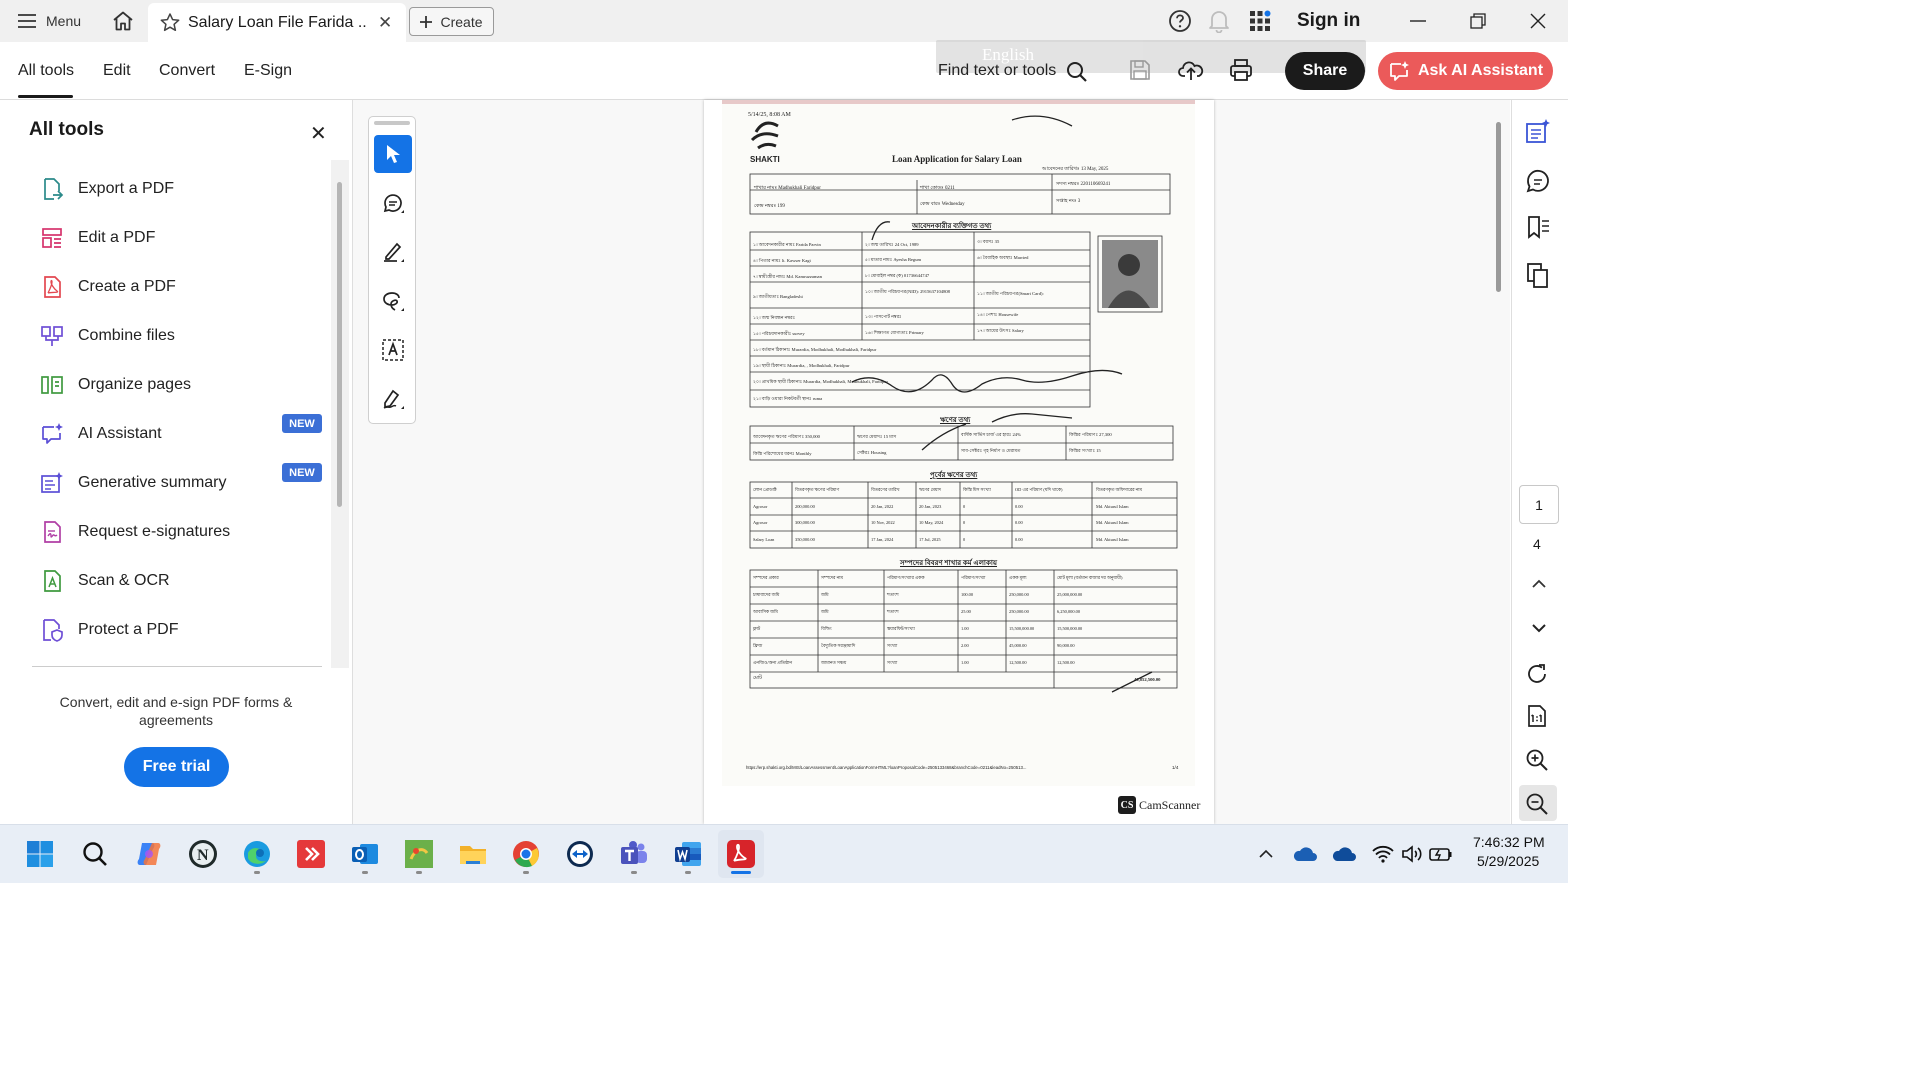 This screenshot has width=1920, height=1080. Describe the element at coordinates (1328, 21) in the screenshot. I see `sign-in-link: Sign in` at that location.